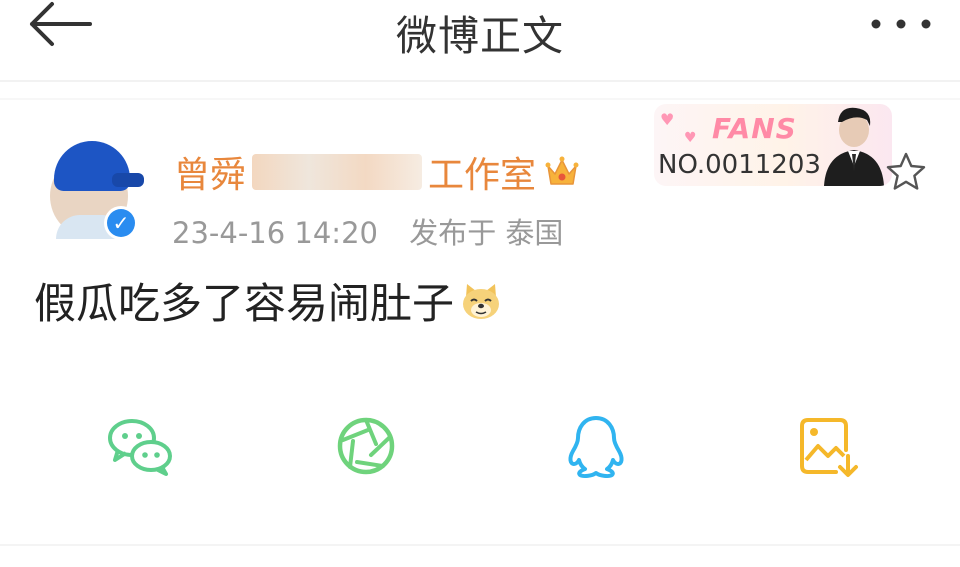  I want to click on crown-icon, so click(562, 170).